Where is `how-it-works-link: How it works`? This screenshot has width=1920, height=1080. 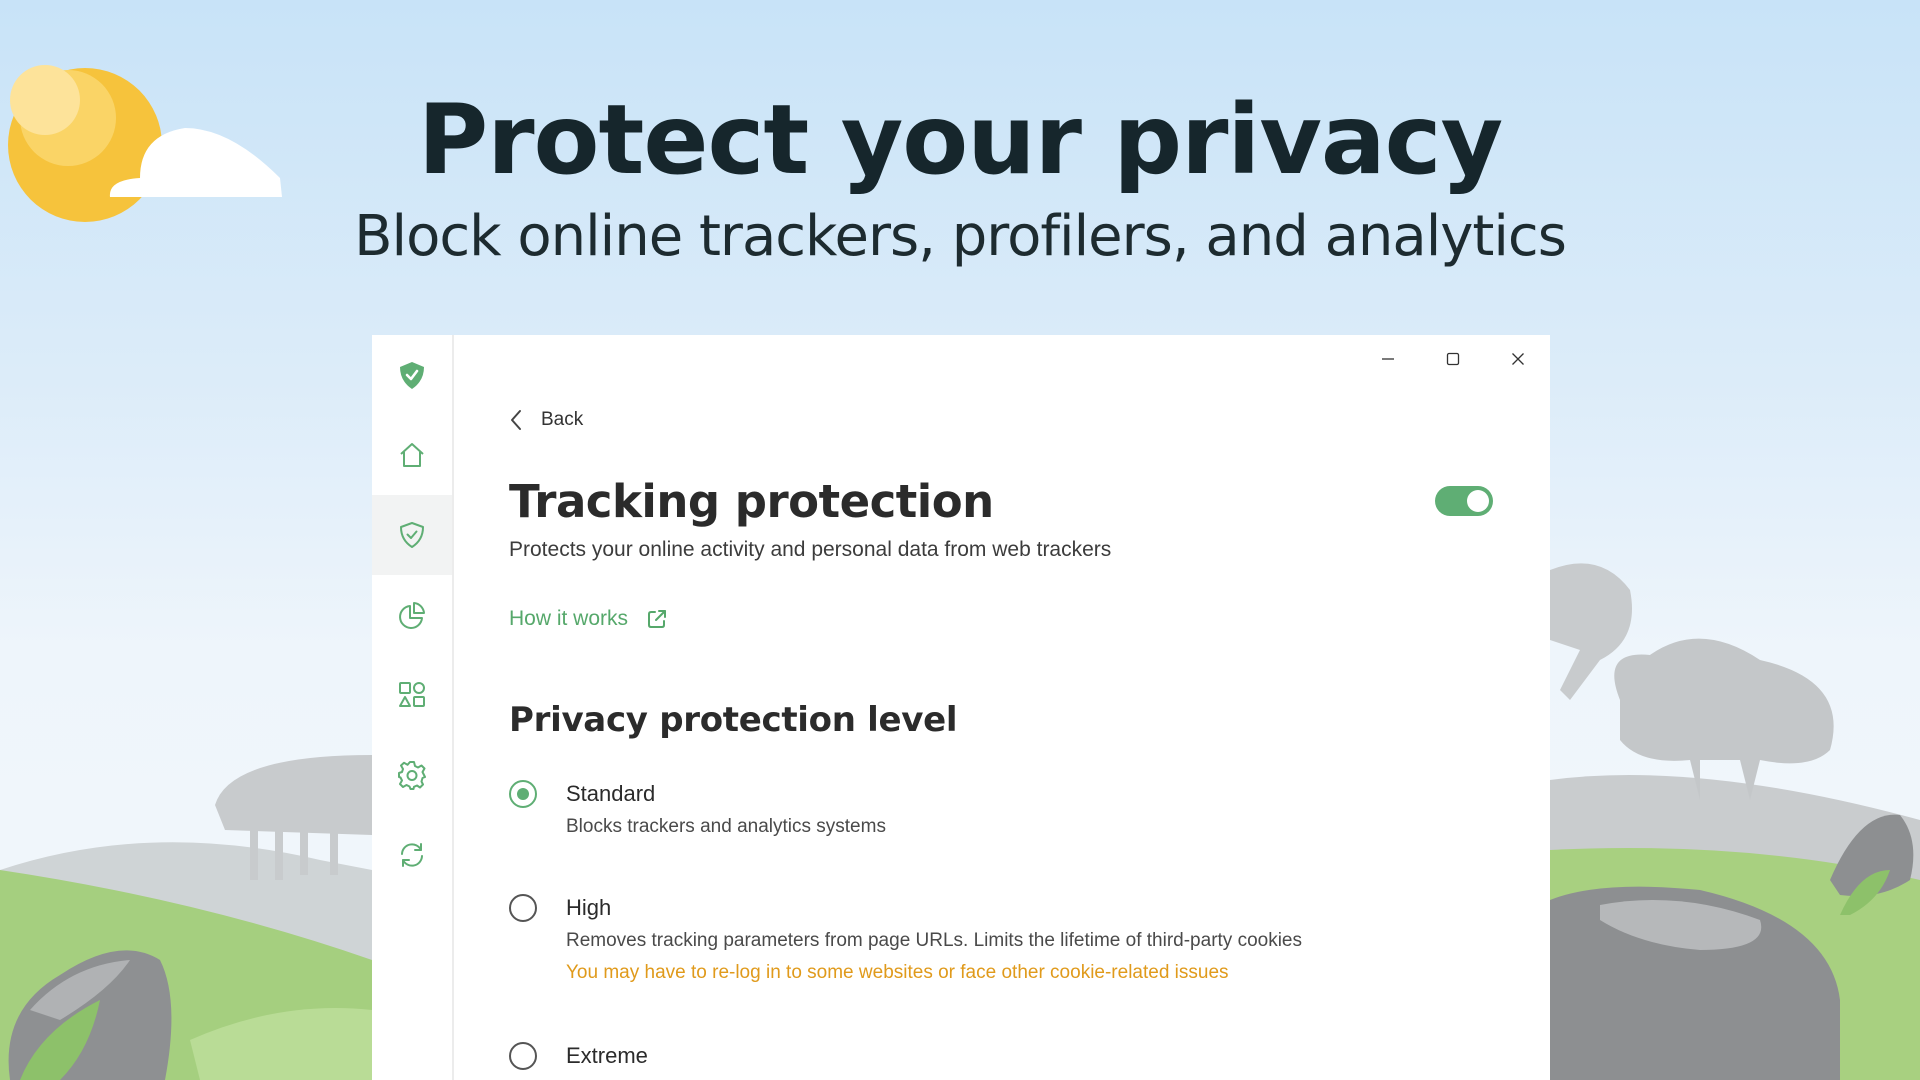 how-it-works-link: How it works is located at coordinates (588, 619).